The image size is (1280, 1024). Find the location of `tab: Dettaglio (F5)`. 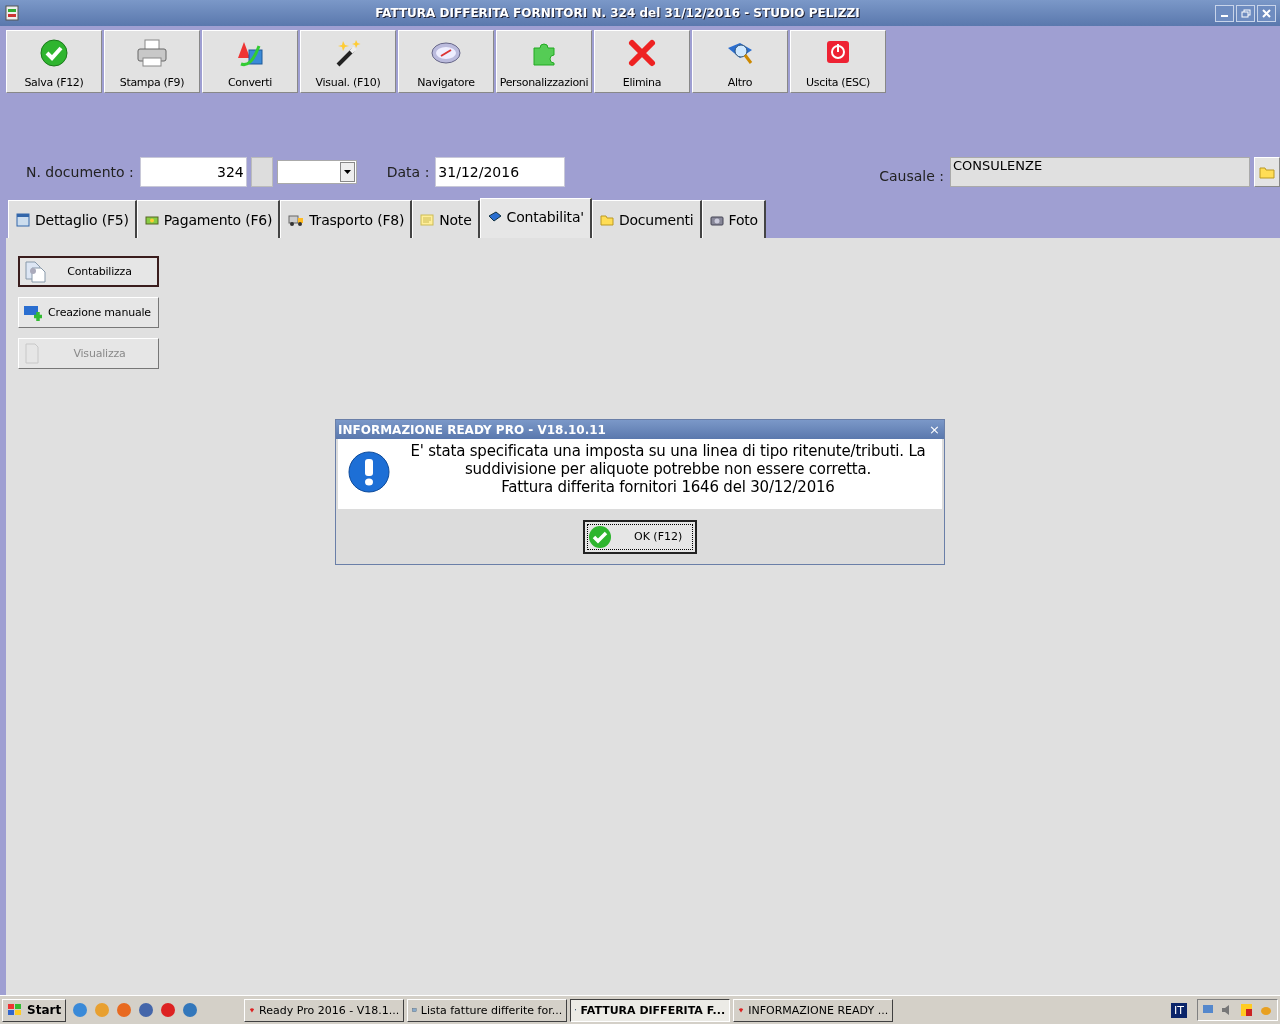

tab: Dettaglio (F5) is located at coordinates (72, 219).